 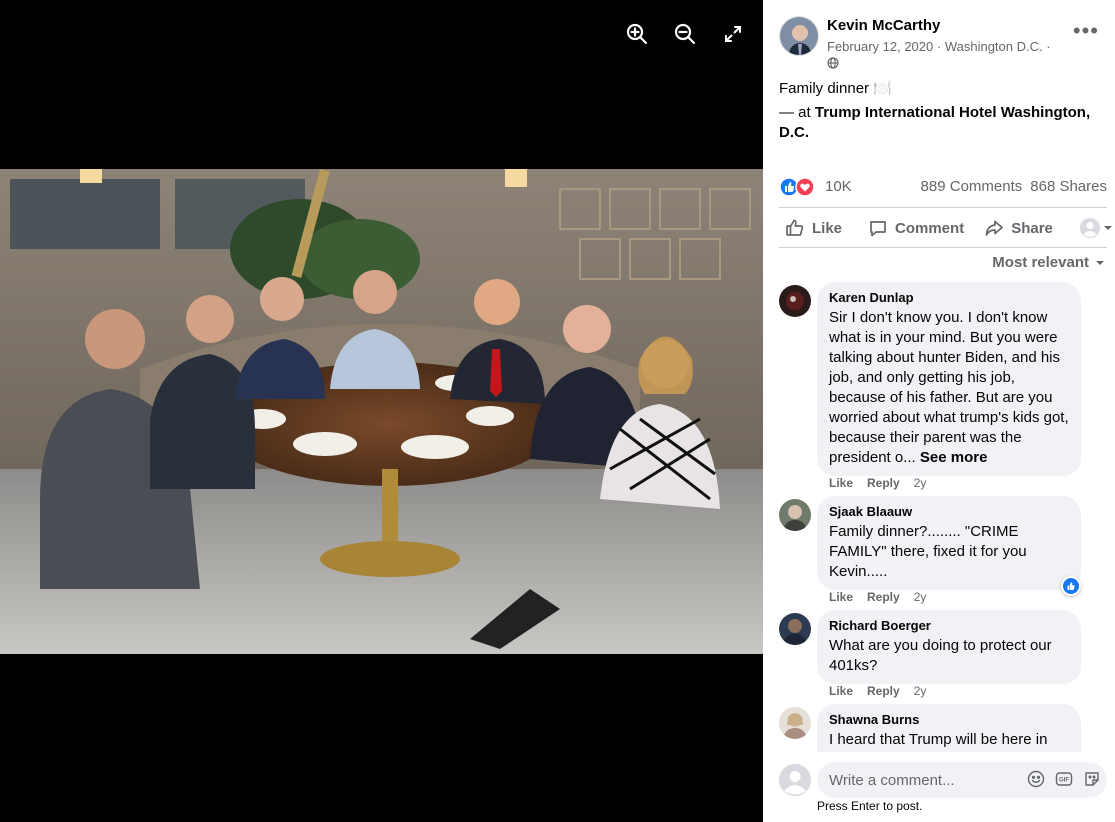 I want to click on sticker-icon, so click(x=1092, y=779).